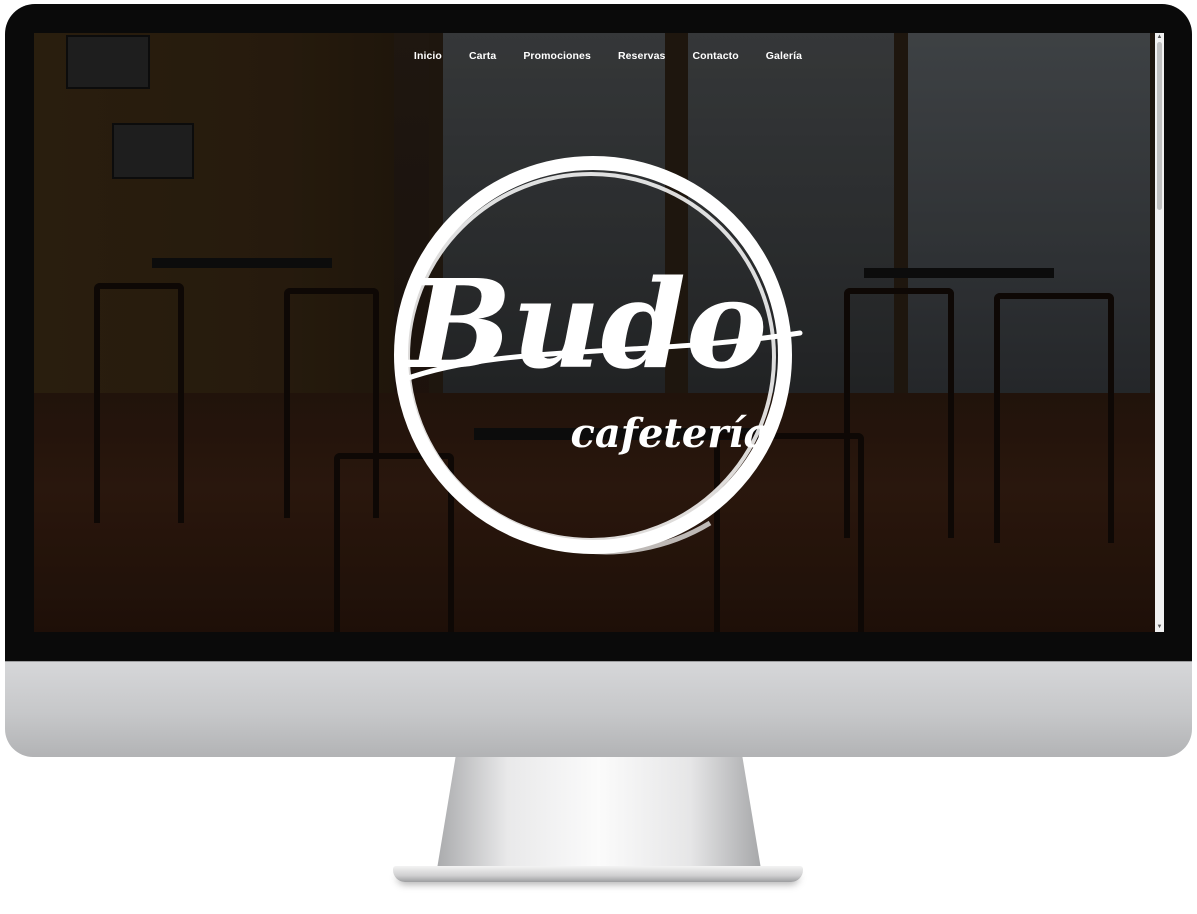  Describe the element at coordinates (587, 324) in the screenshot. I see `logo-title: Budo` at that location.